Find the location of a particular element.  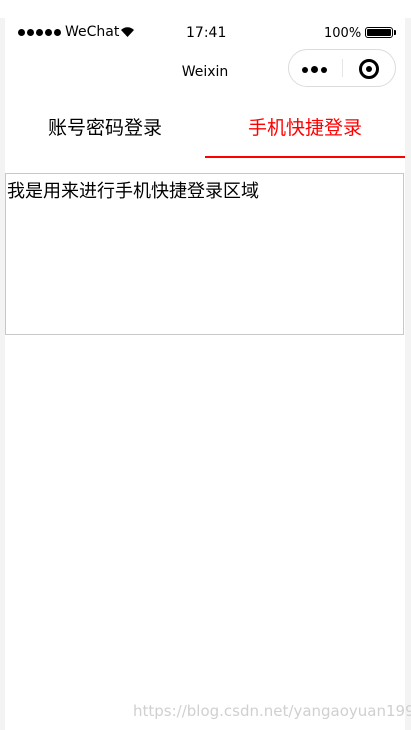

status-bar: WeChat 17:41 100% is located at coordinates (205, 33).